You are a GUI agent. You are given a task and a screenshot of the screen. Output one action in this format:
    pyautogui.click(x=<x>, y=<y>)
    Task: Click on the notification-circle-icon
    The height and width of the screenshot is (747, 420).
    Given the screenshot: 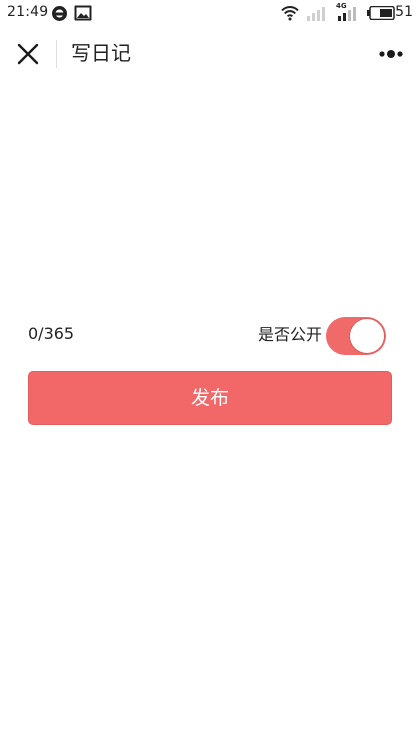 What is the action you would take?
    pyautogui.click(x=59, y=13)
    